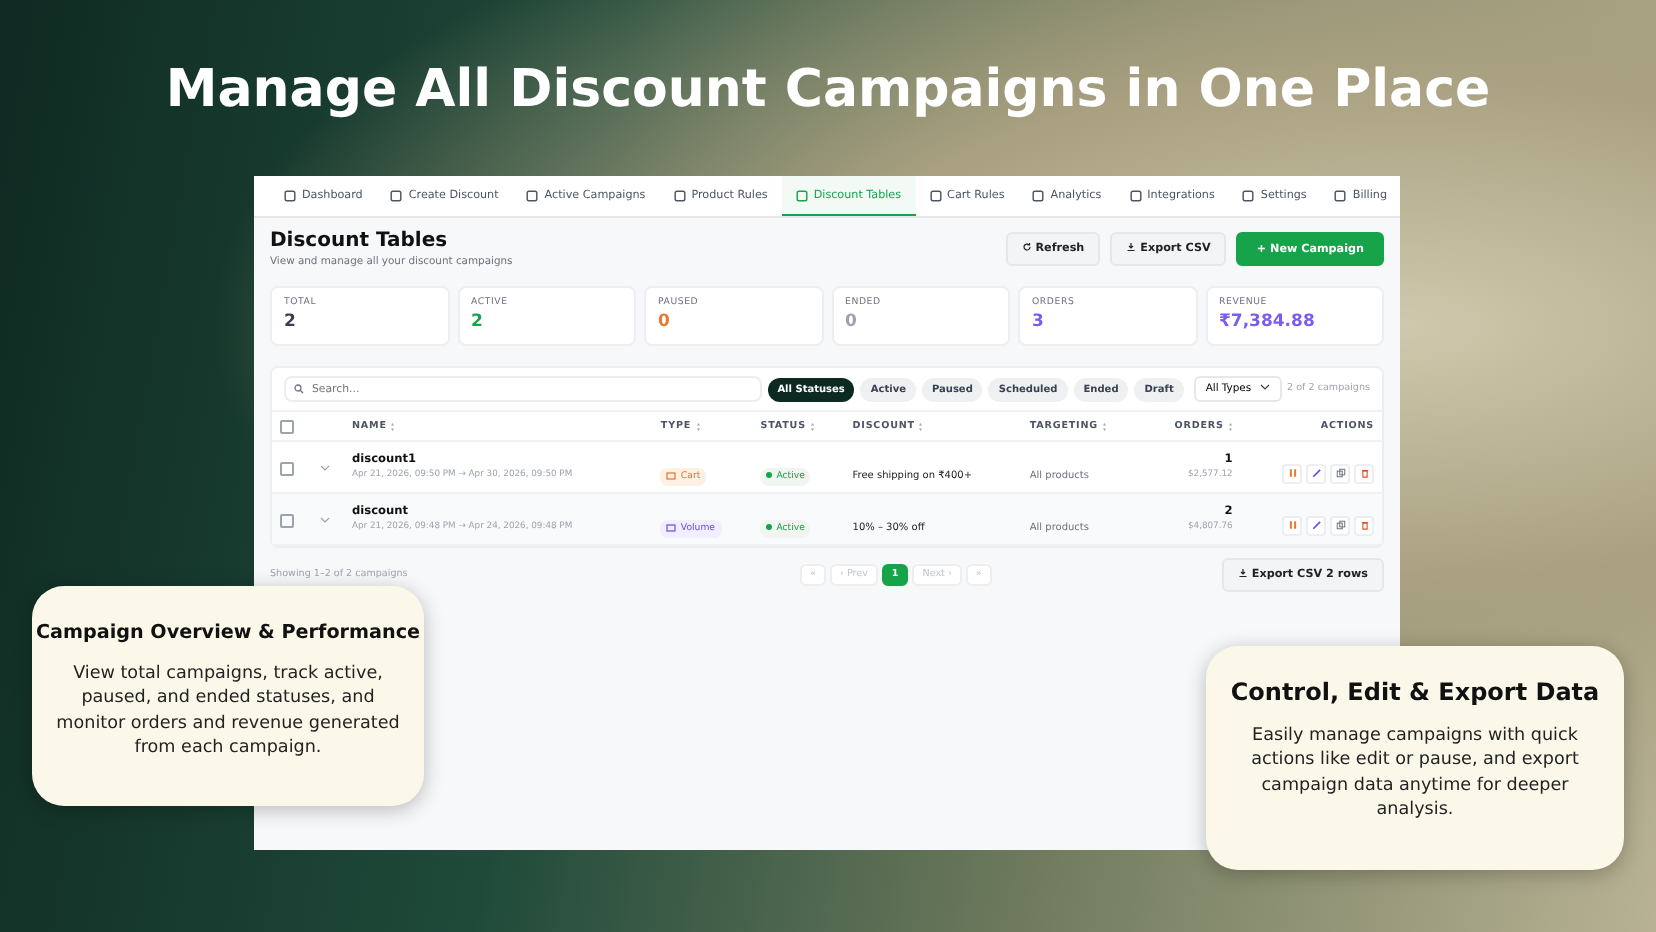  I want to click on refresh-icon, so click(1026, 247).